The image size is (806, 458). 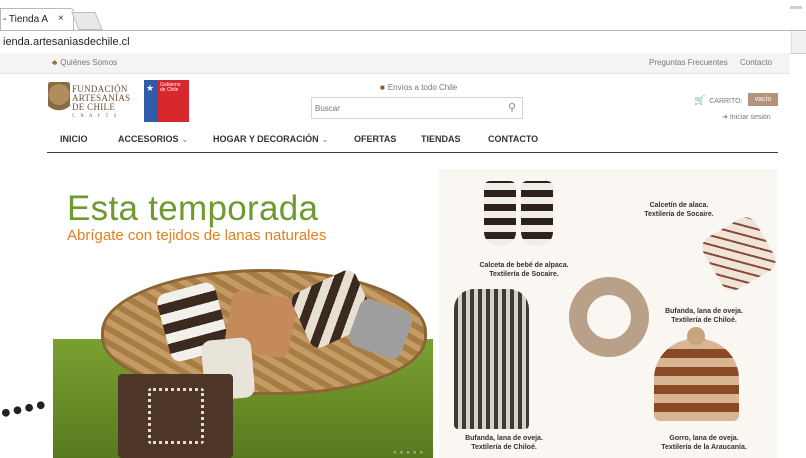 I want to click on llama-icon, so click(x=176, y=416).